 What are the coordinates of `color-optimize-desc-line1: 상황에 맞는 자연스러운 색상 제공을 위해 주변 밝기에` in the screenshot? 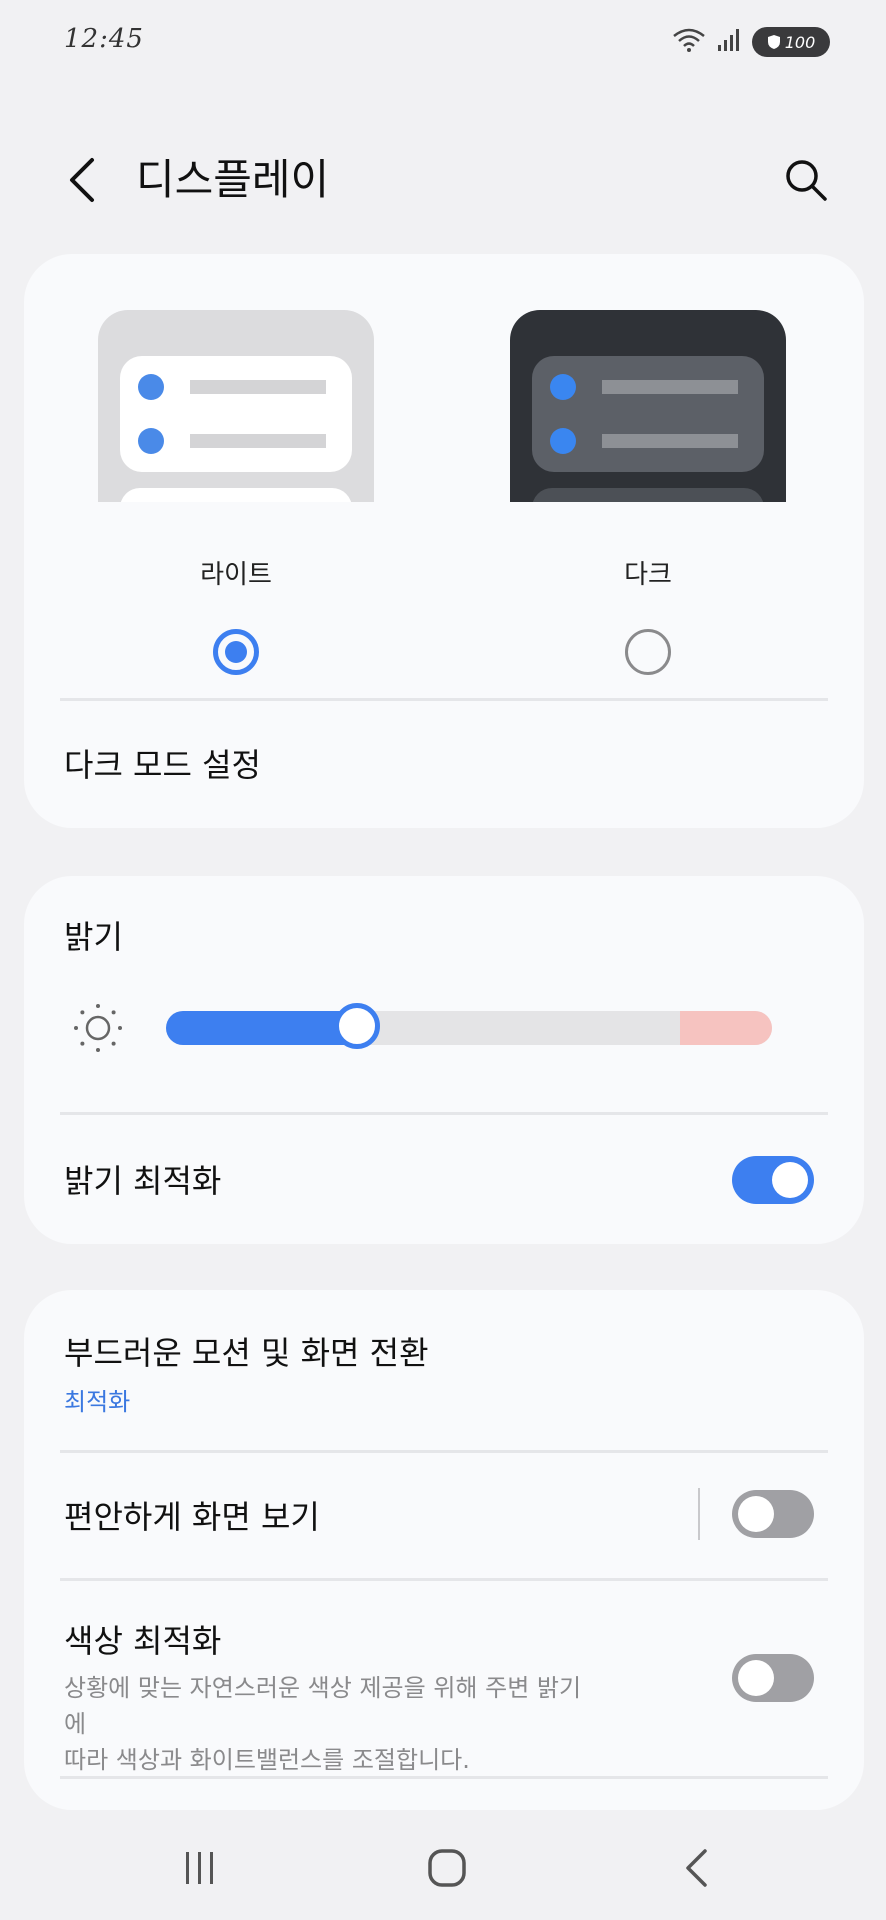 It's located at (323, 1706).